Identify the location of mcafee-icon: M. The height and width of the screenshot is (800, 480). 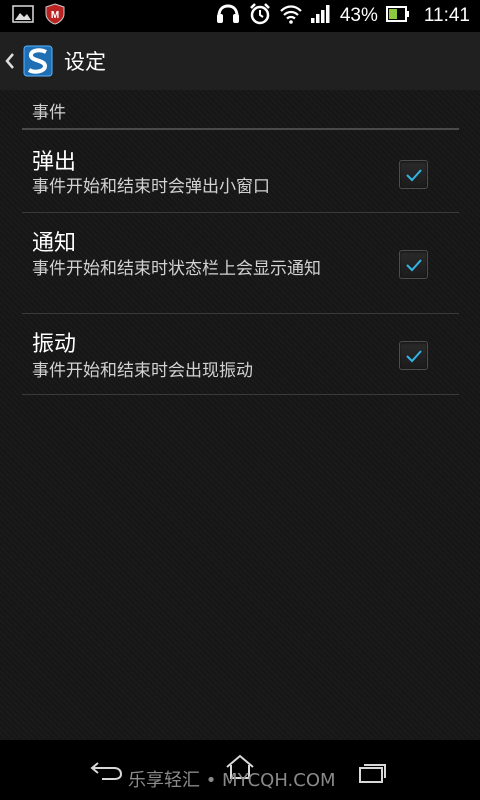
(55, 16).